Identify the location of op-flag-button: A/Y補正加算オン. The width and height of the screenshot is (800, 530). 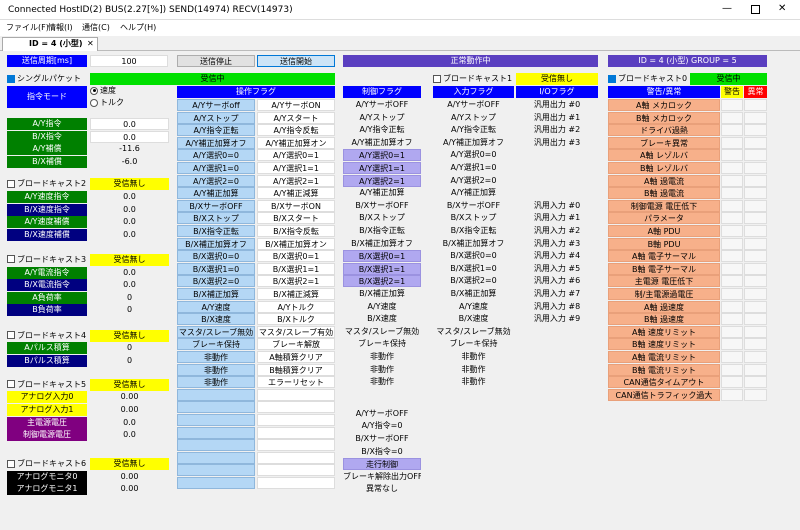
(296, 142).